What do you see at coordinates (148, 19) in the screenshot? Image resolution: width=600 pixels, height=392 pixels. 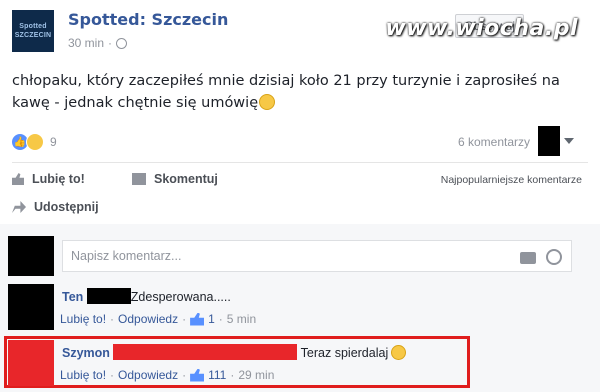 I see `page-name: Spotted: Szczecin` at bounding box center [148, 19].